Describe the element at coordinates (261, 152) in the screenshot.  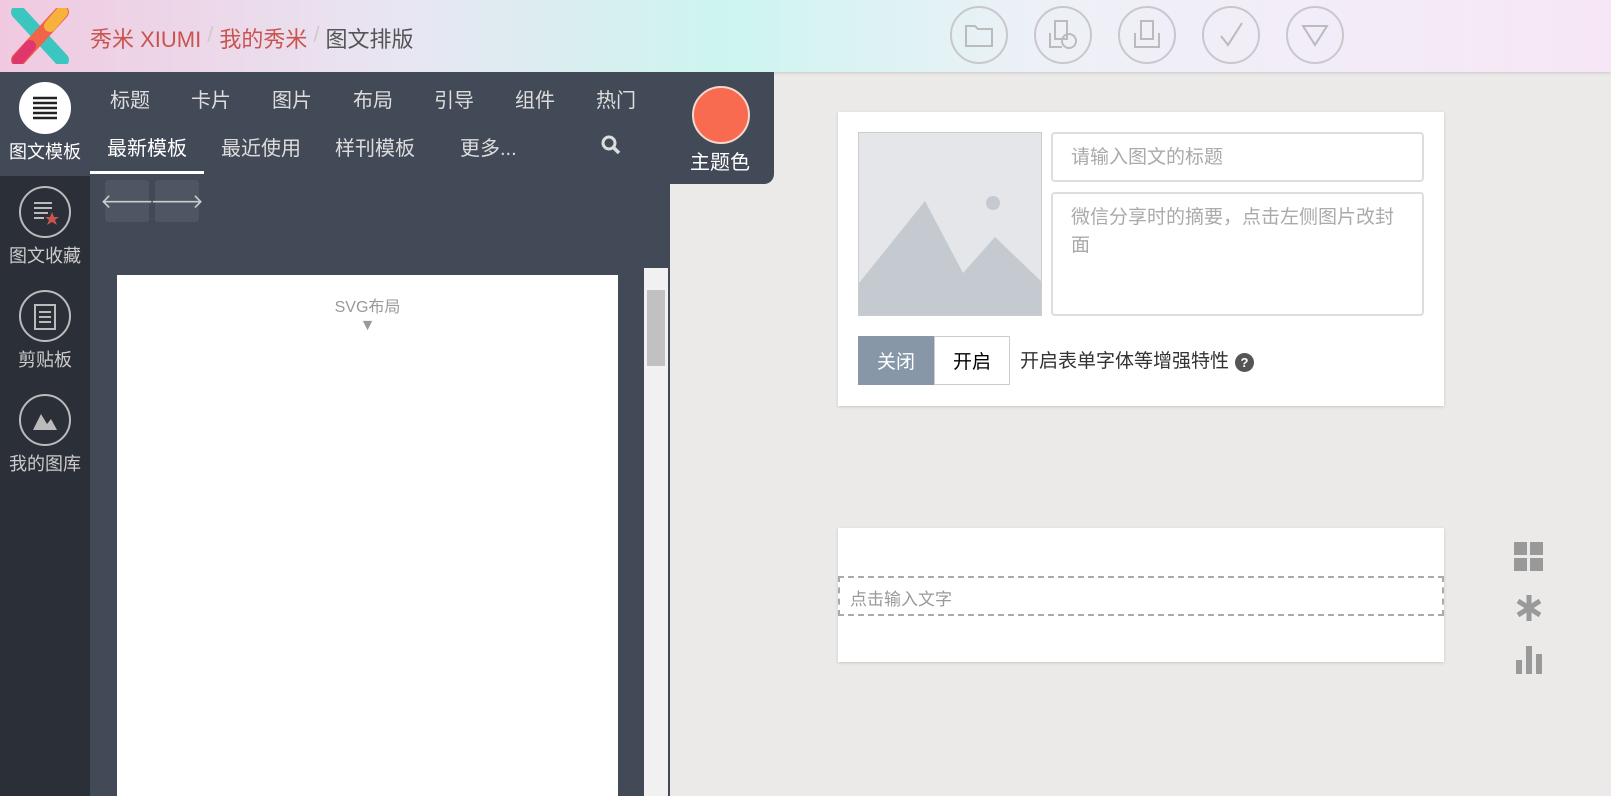
I see `tab-recent: 最近使用` at that location.